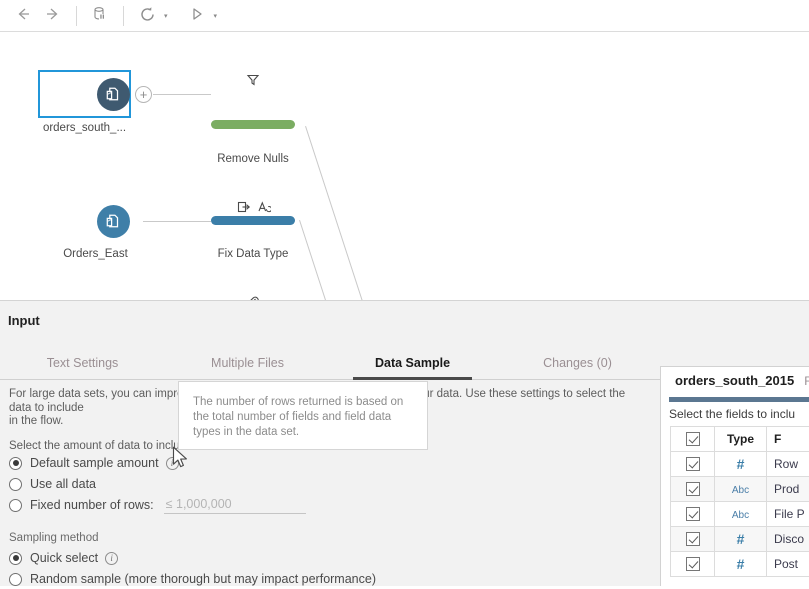 This screenshot has width=809, height=589. What do you see at coordinates (253, 159) in the screenshot?
I see `step-label-remove-nulls: Remove Nulls` at bounding box center [253, 159].